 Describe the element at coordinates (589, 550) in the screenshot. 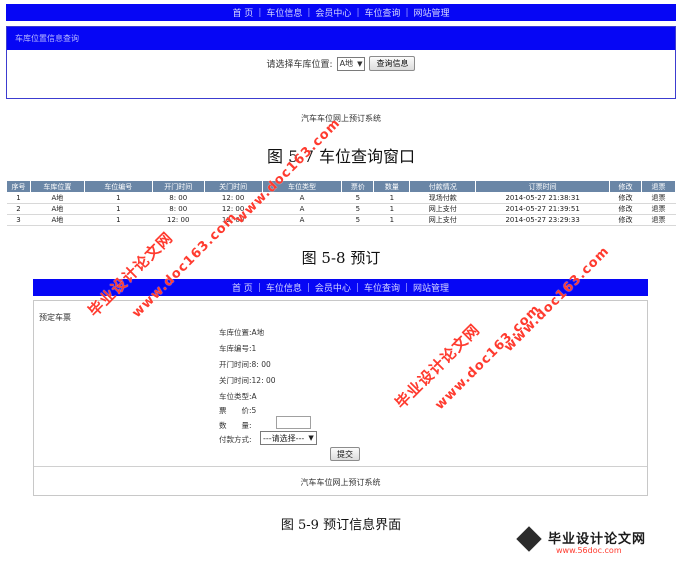

I see `logo-url: www.56doc.com` at that location.